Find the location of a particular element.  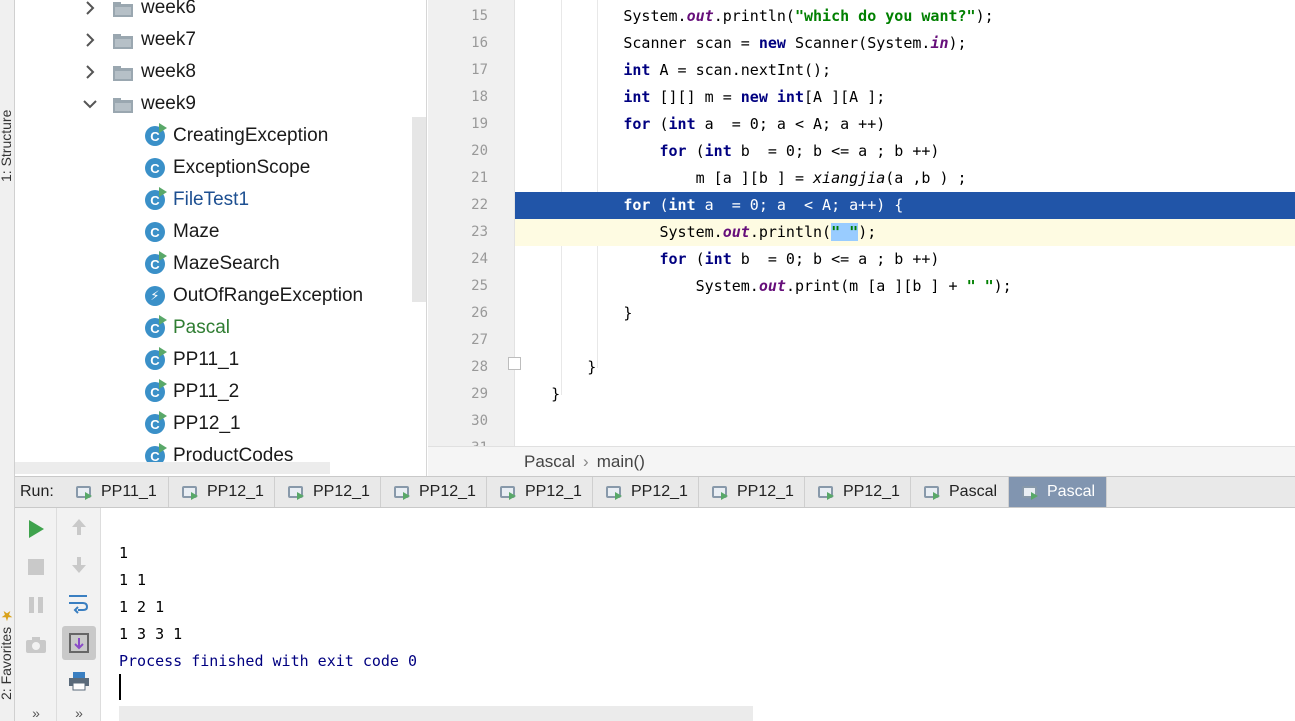

run-toolbar-primary: » is located at coordinates (36, 614).